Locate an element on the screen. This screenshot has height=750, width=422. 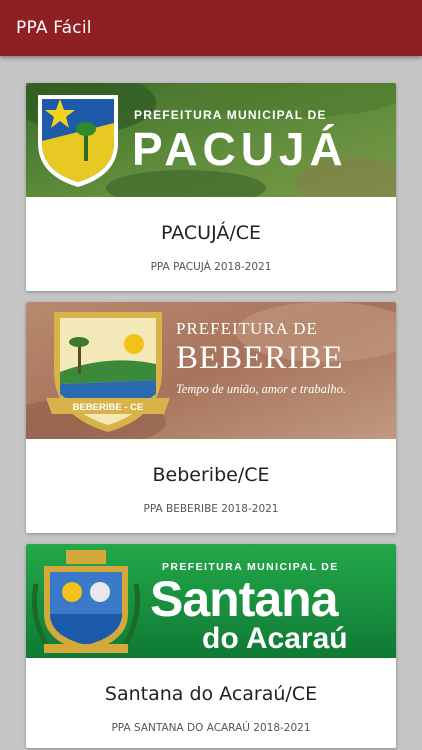
card-title: PACUJÁ/CE is located at coordinates (211, 233).